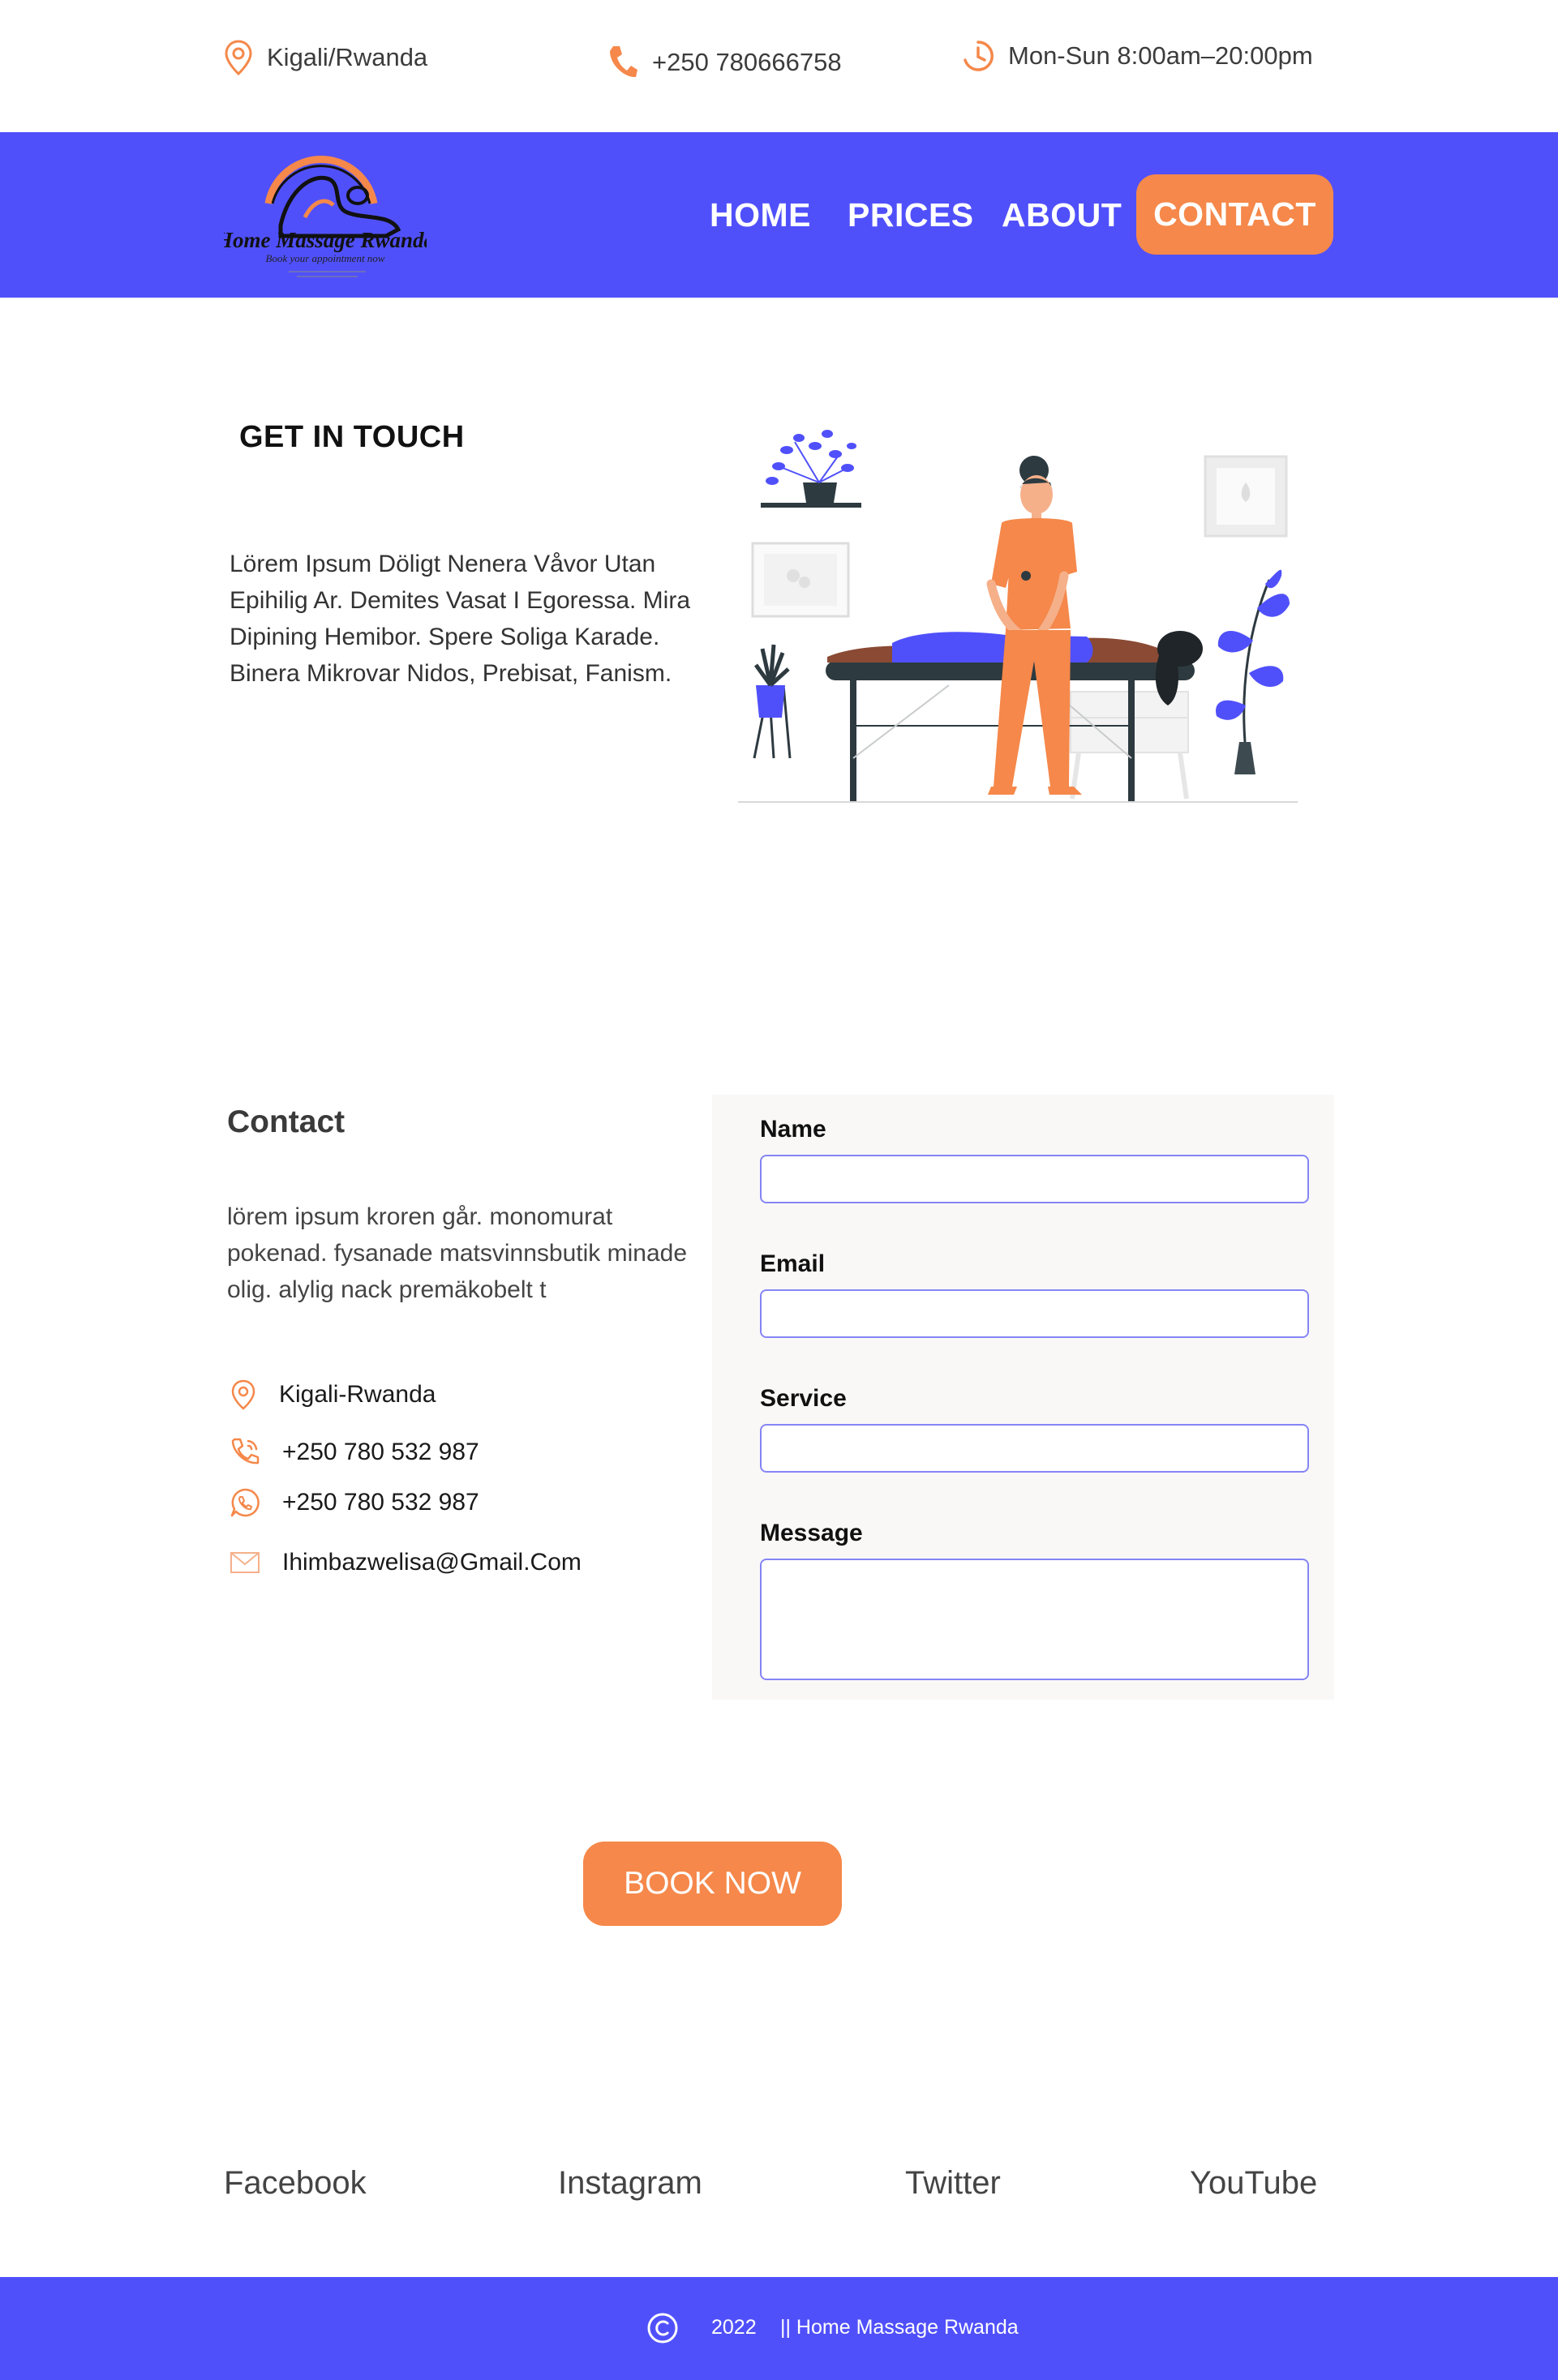  I want to click on name-input, so click(1034, 1179).